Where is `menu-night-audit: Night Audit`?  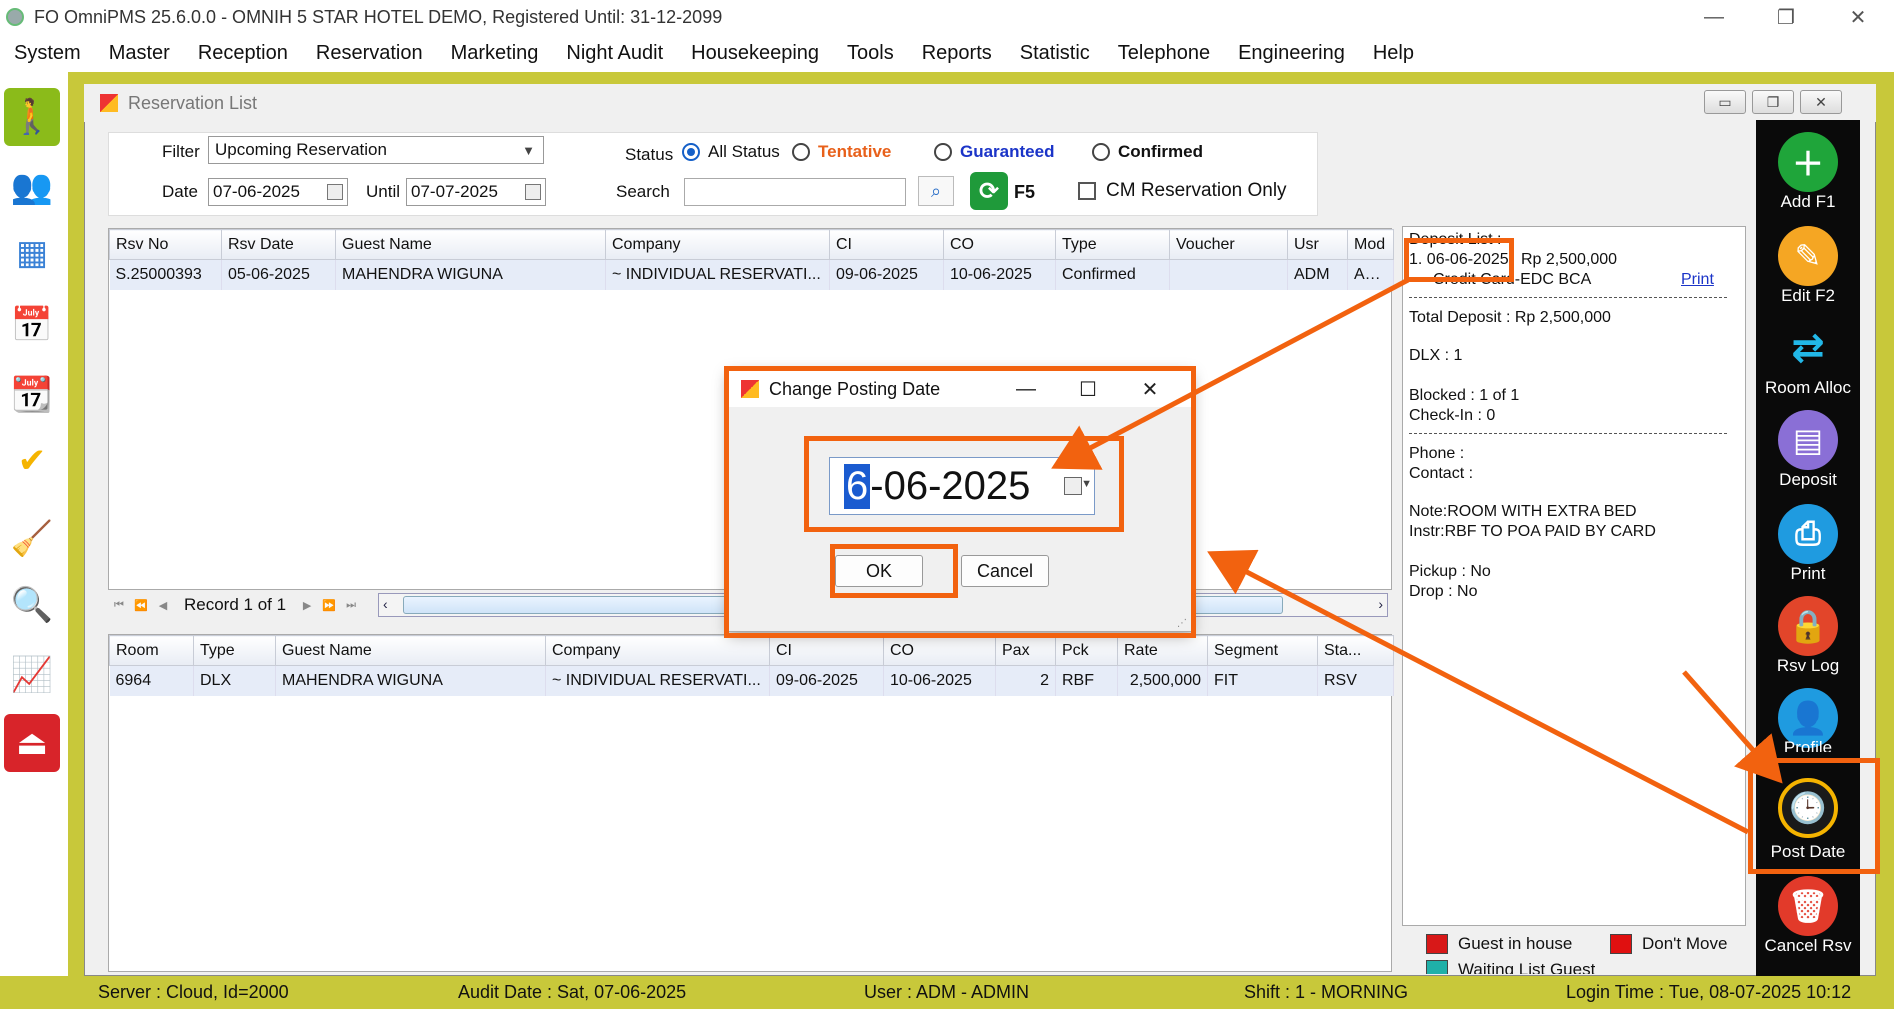 menu-night-audit: Night Audit is located at coordinates (614, 53).